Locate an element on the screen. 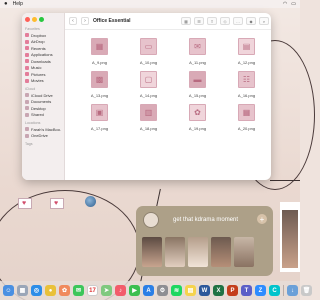 The height and width of the screenshot is (300, 320). file-item: ▤ A_12.png is located at coordinates (246, 51).